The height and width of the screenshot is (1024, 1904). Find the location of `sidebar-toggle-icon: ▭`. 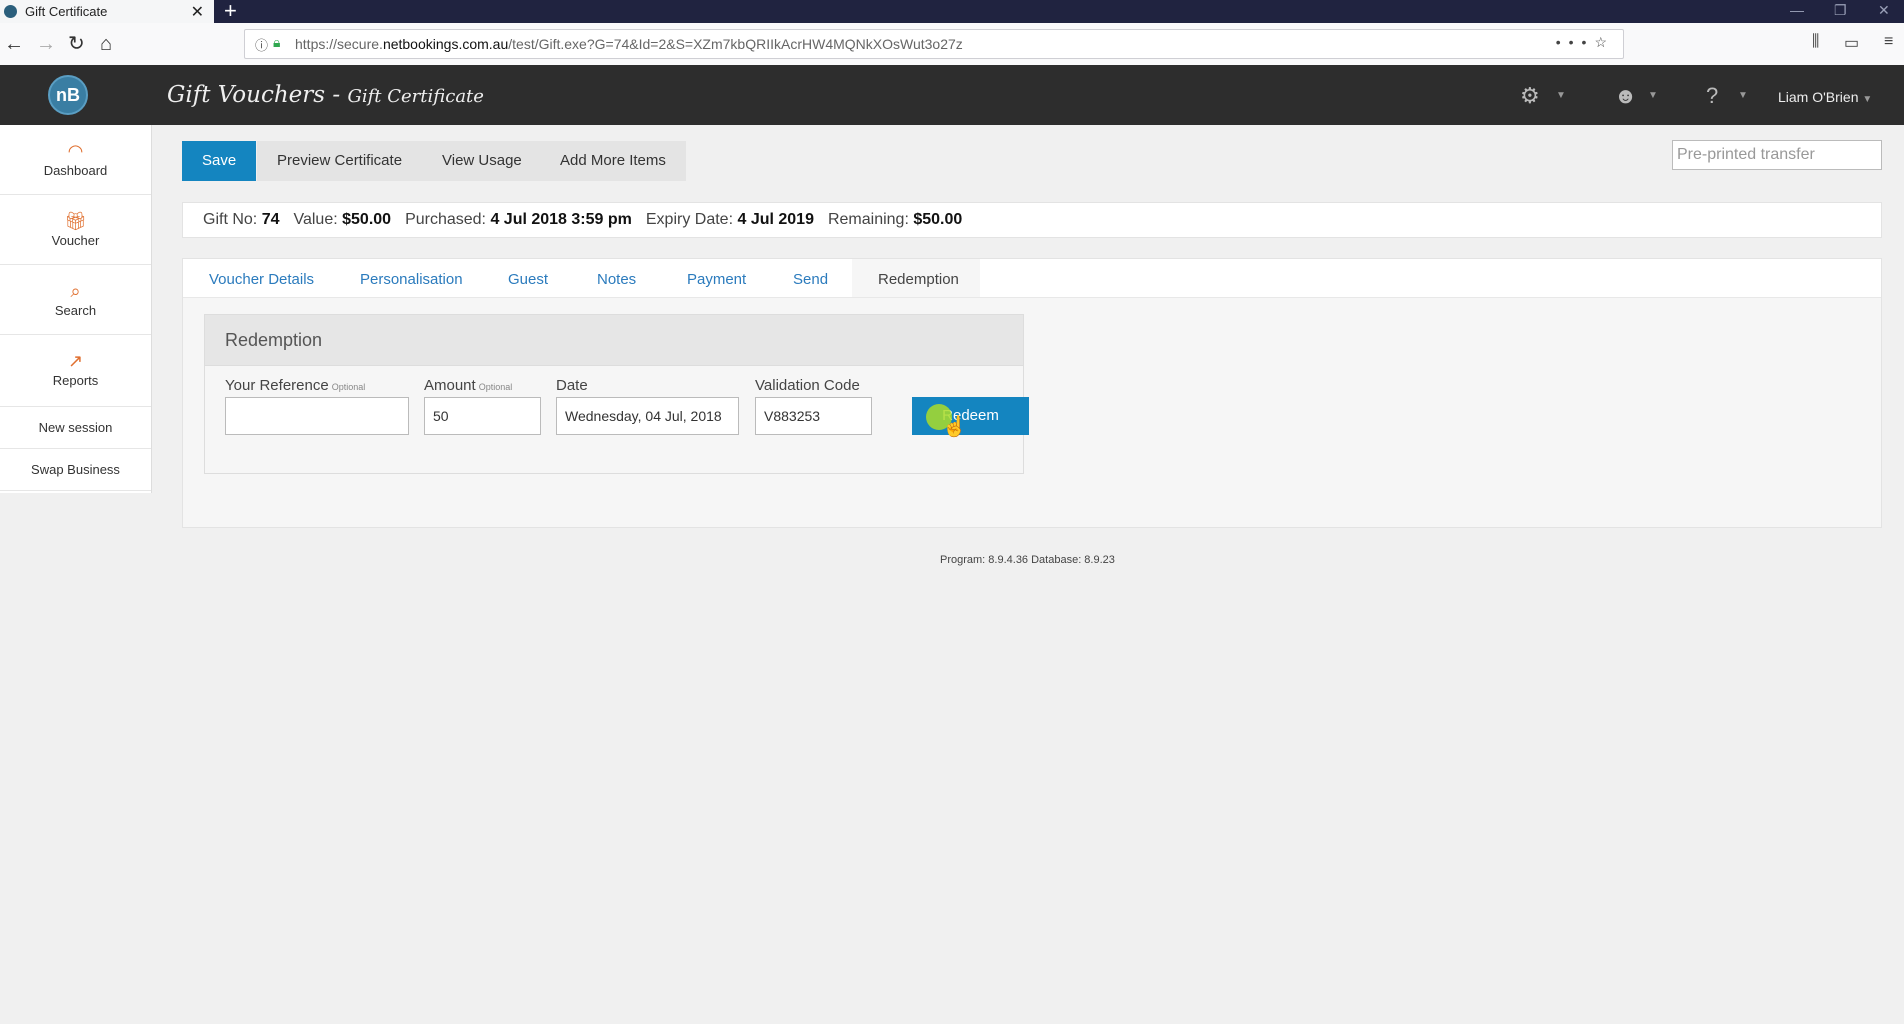

sidebar-toggle-icon: ▭ is located at coordinates (1851, 43).